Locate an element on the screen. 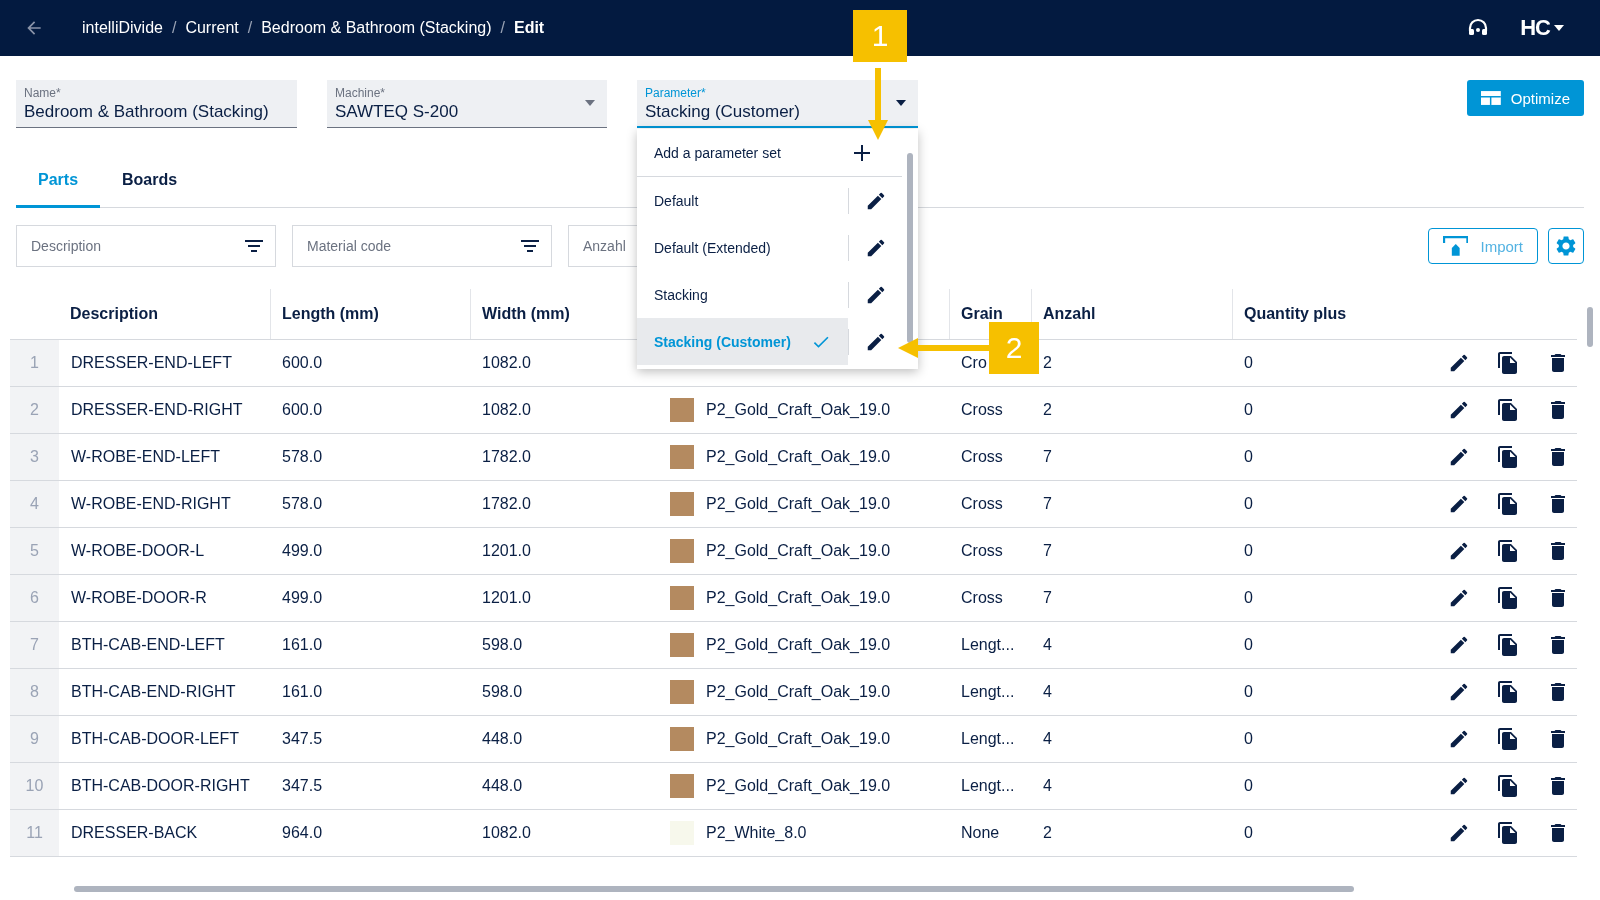  table-cell-text: 964.0 is located at coordinates (302, 833).